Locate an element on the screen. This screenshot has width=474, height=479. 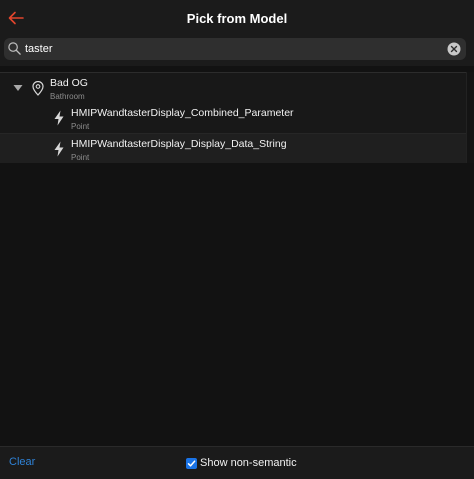
search-input is located at coordinates (230, 49).